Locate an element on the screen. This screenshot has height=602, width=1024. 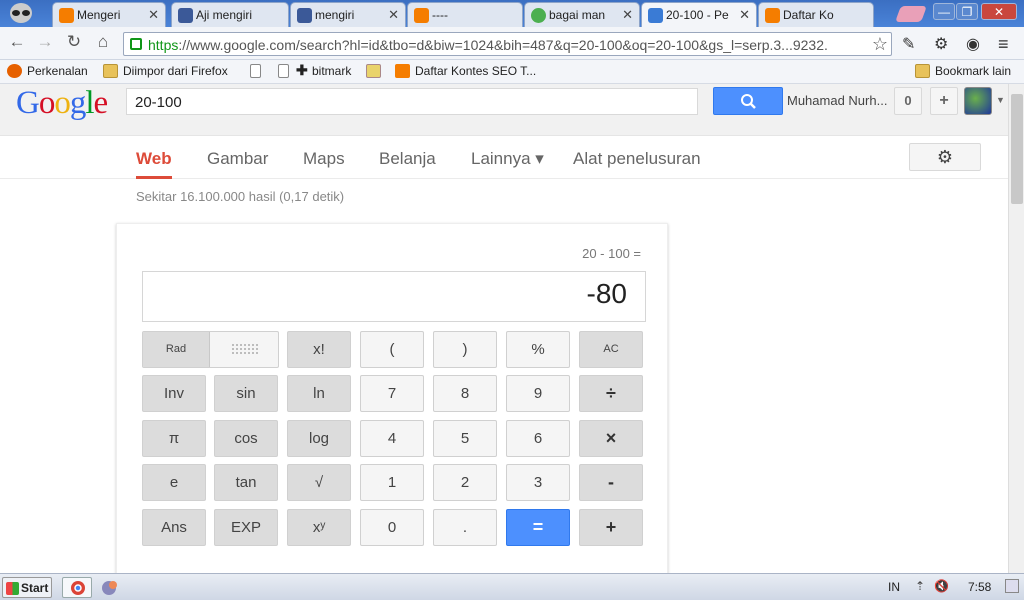
key-e: e is located at coordinates (174, 482).